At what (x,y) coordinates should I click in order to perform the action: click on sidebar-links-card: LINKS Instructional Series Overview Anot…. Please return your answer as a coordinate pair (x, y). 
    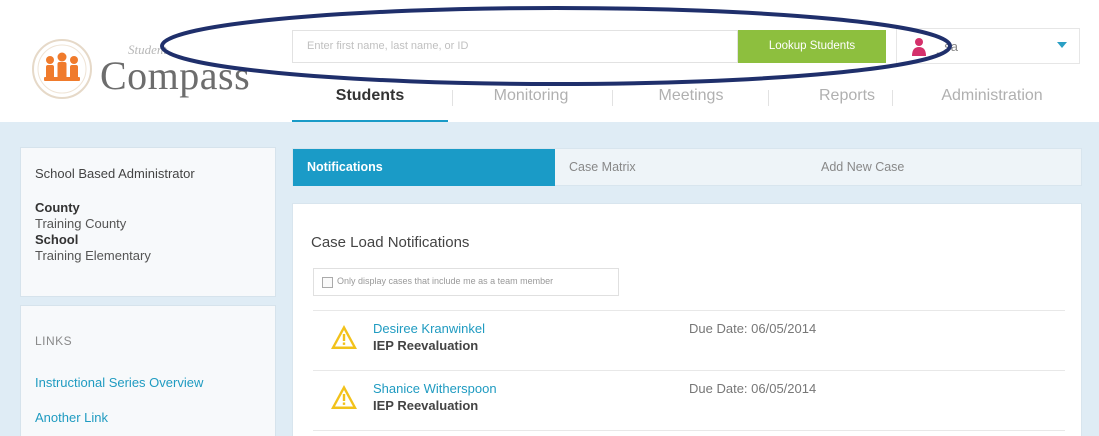
    Looking at the image, I should click on (148, 370).